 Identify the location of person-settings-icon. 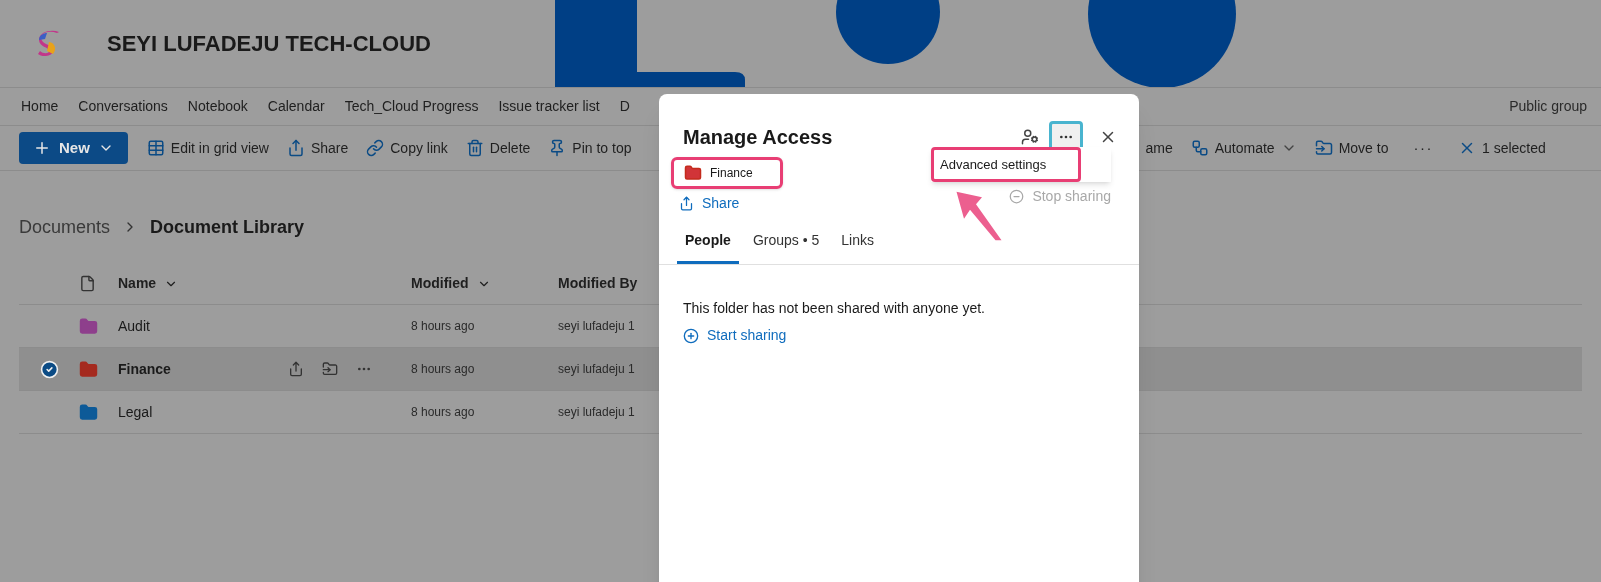
(1030, 137).